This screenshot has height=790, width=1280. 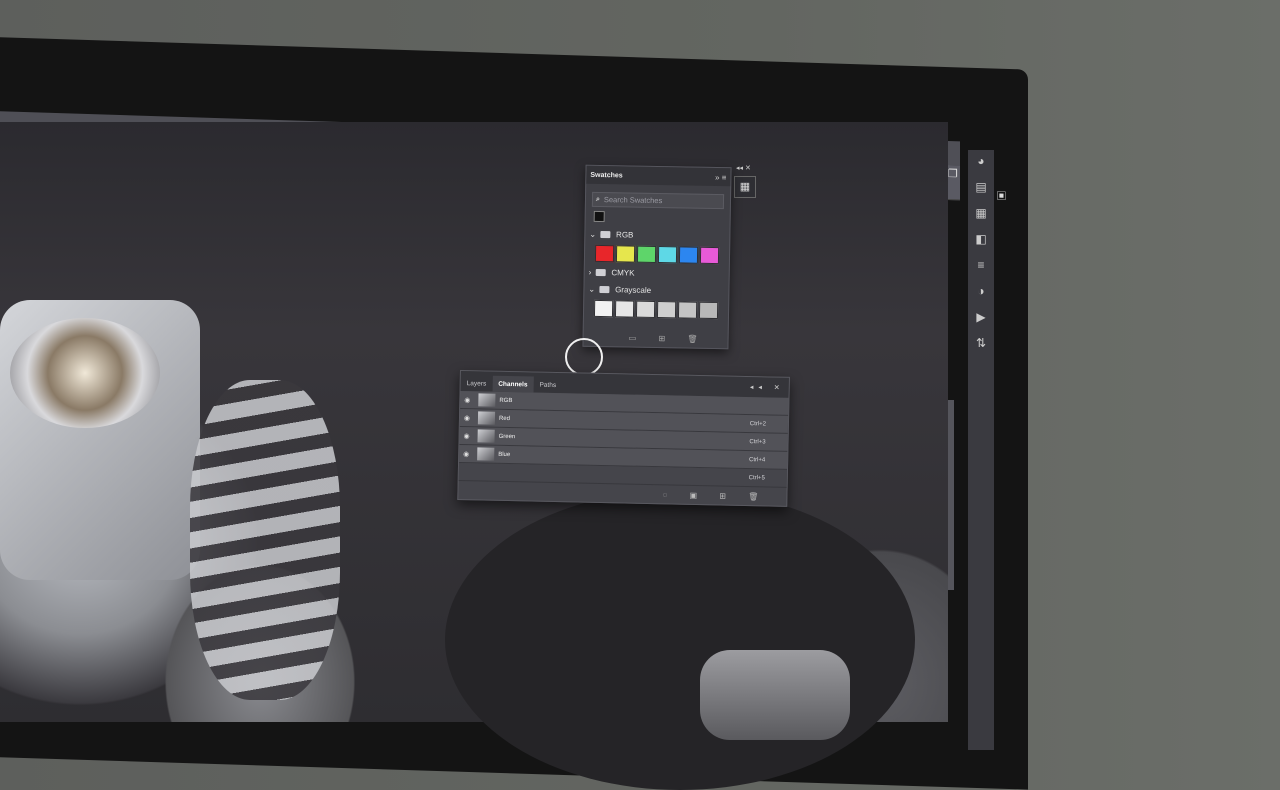 What do you see at coordinates (547, 388) in the screenshot?
I see `tab-paths: Paths` at bounding box center [547, 388].